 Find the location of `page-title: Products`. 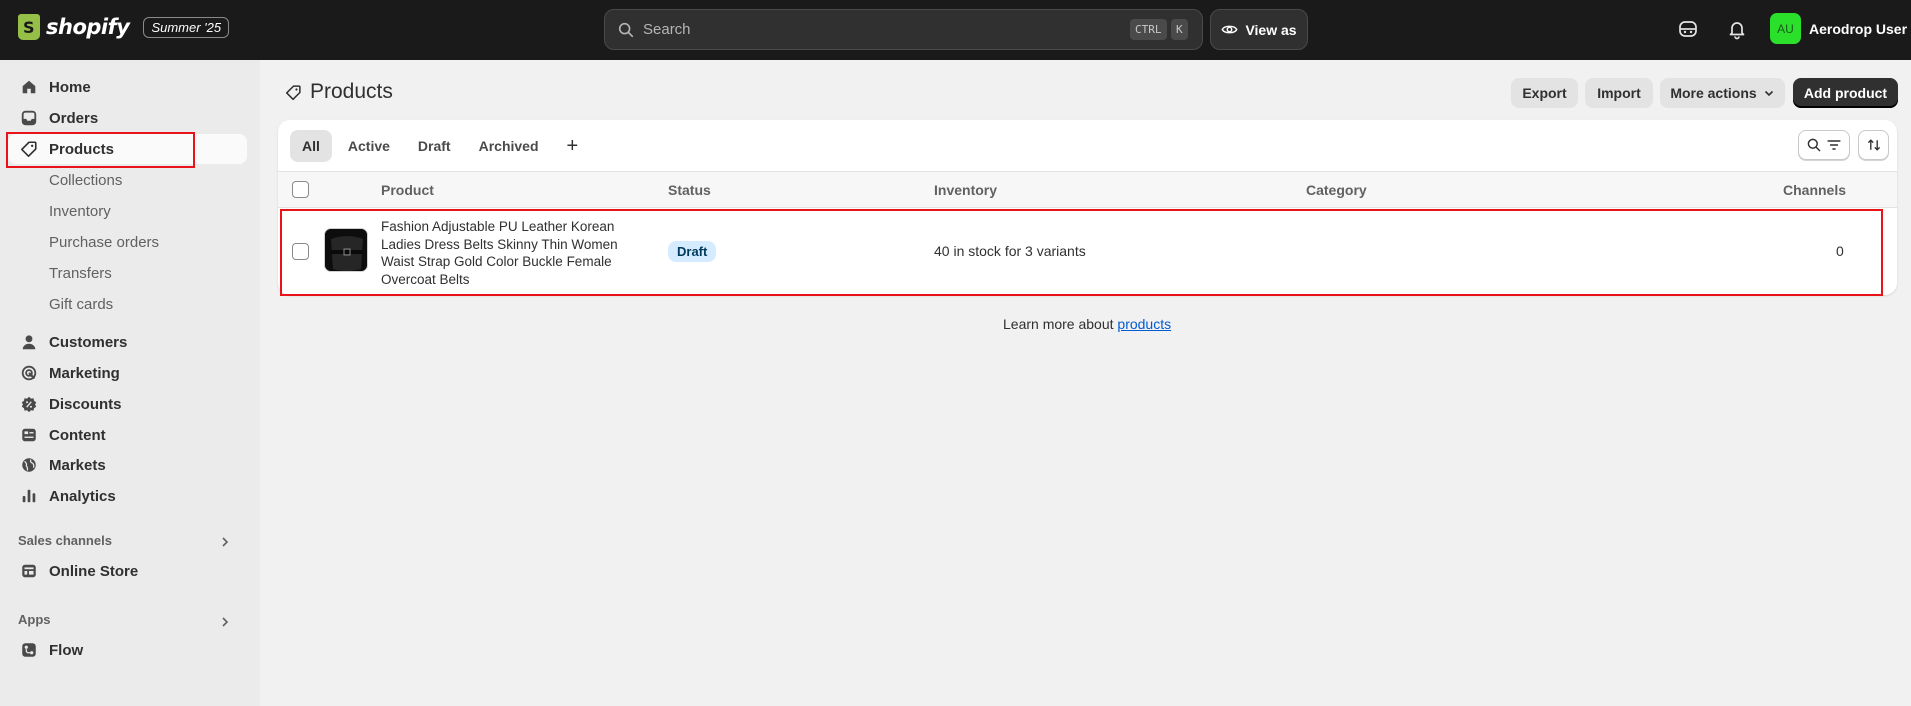

page-title: Products is located at coordinates (339, 92).